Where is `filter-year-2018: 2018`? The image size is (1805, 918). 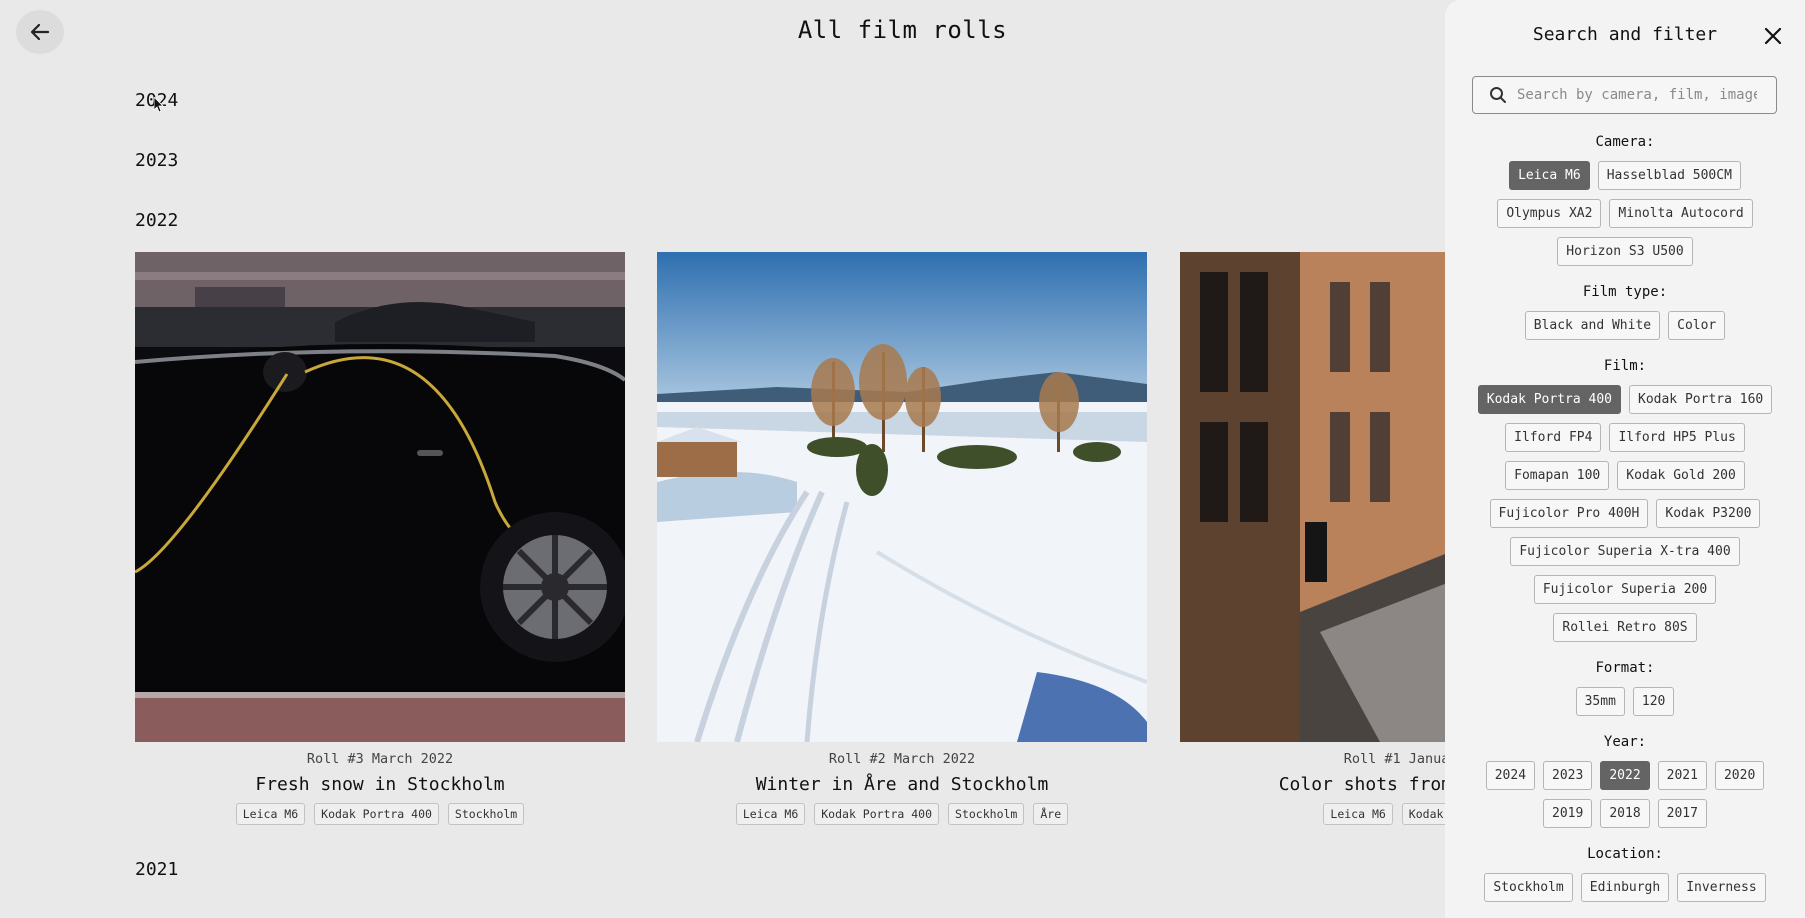
filter-year-2018: 2018 is located at coordinates (1625, 813).